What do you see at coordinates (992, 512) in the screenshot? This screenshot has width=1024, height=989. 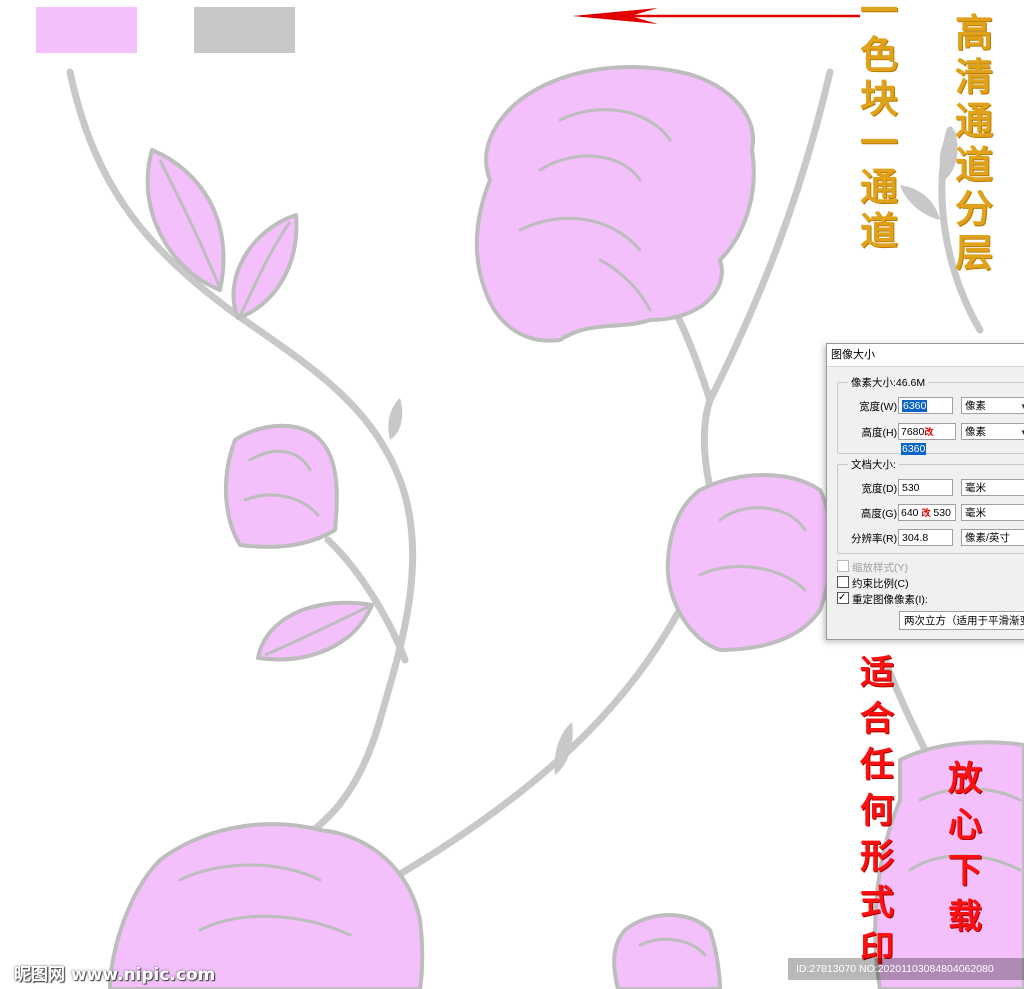 I see `doc-height-unit-select: 毫米` at bounding box center [992, 512].